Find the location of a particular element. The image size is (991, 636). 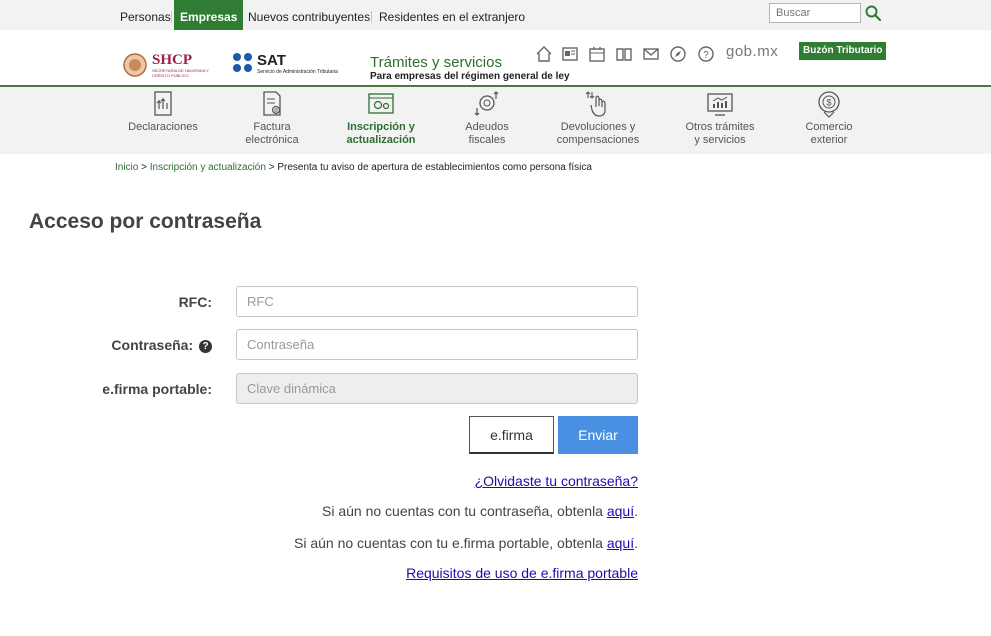

breadcrumb-section: Inscripción y actualización is located at coordinates (208, 167).